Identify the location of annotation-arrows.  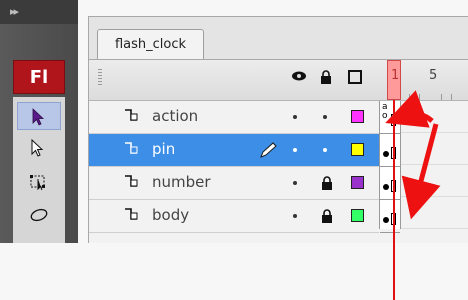
(413, 155).